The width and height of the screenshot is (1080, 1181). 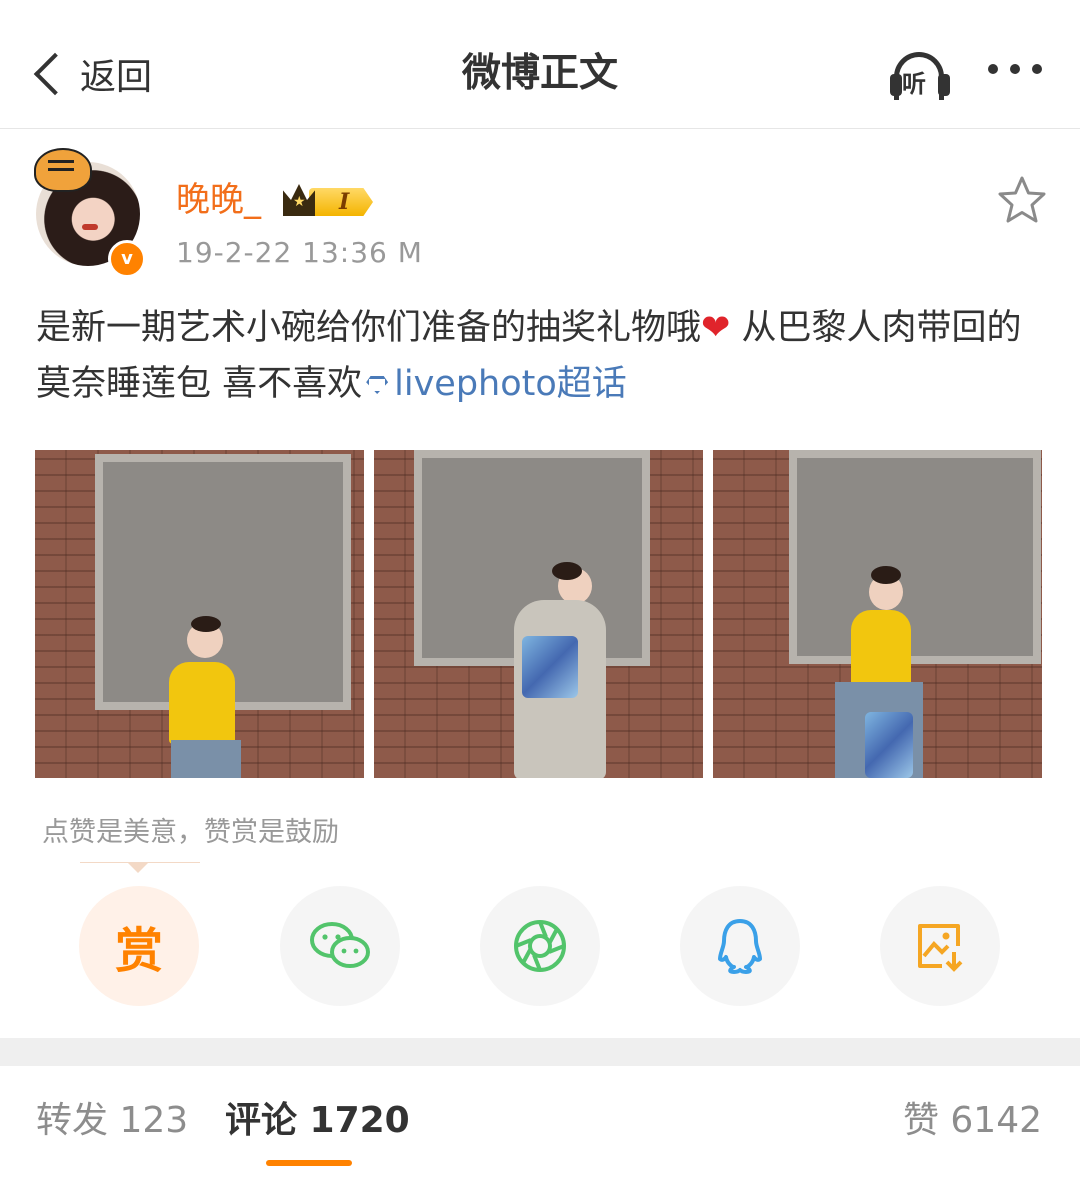 What do you see at coordinates (112, 1121) in the screenshot?
I see `tab-repost: 转发 123` at bounding box center [112, 1121].